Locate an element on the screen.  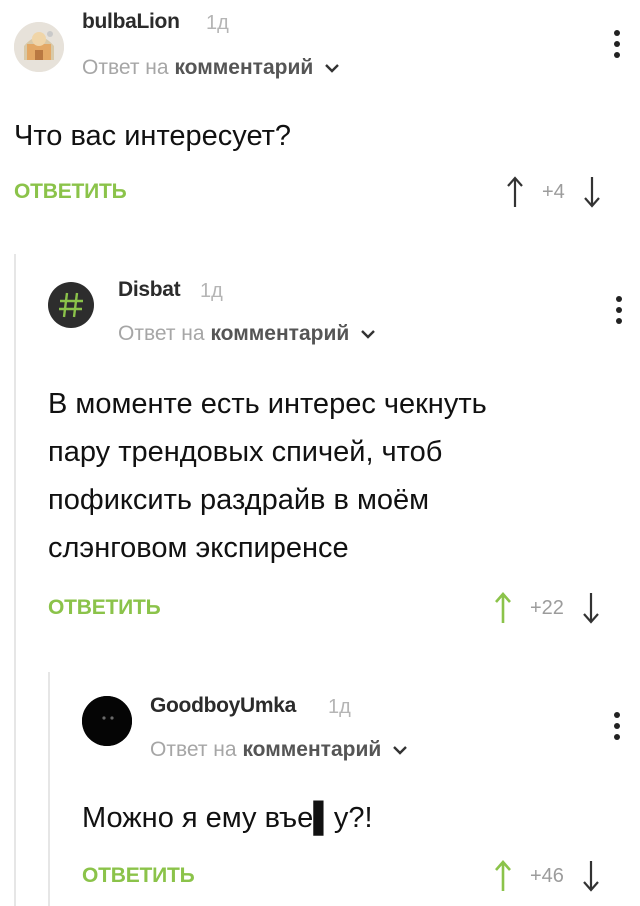
comment-author: GoodboyUmka is located at coordinates (223, 706).